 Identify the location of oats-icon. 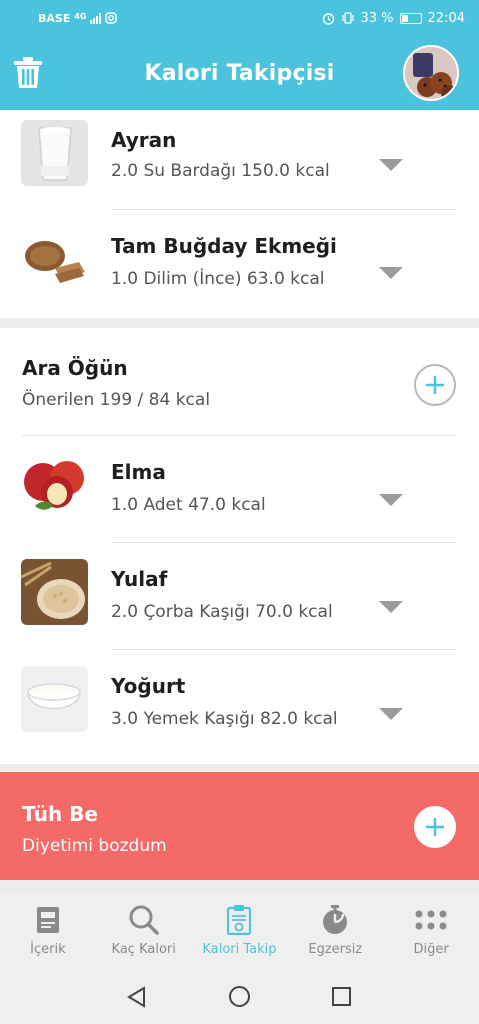
(54, 592).